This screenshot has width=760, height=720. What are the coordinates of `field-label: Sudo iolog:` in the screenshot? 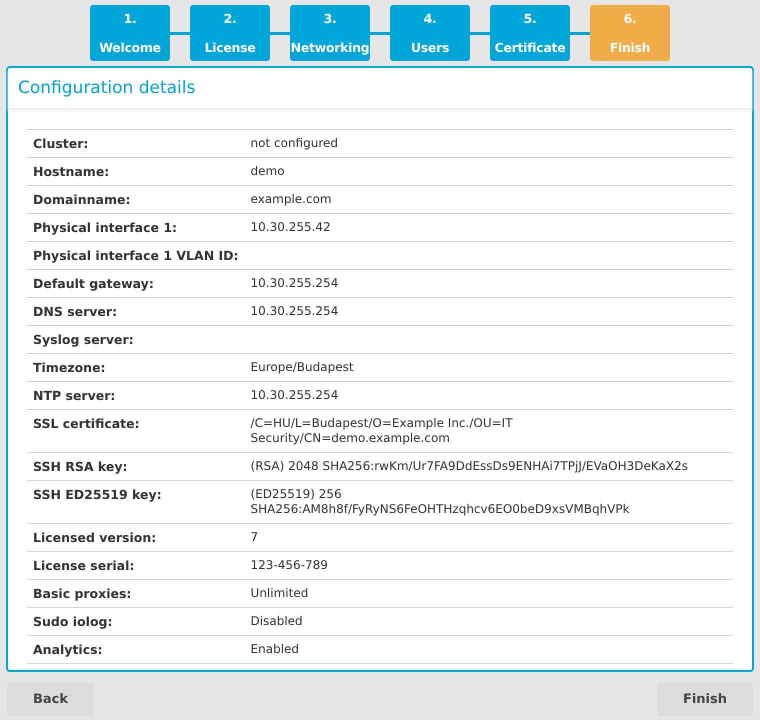 It's located at (136, 622).